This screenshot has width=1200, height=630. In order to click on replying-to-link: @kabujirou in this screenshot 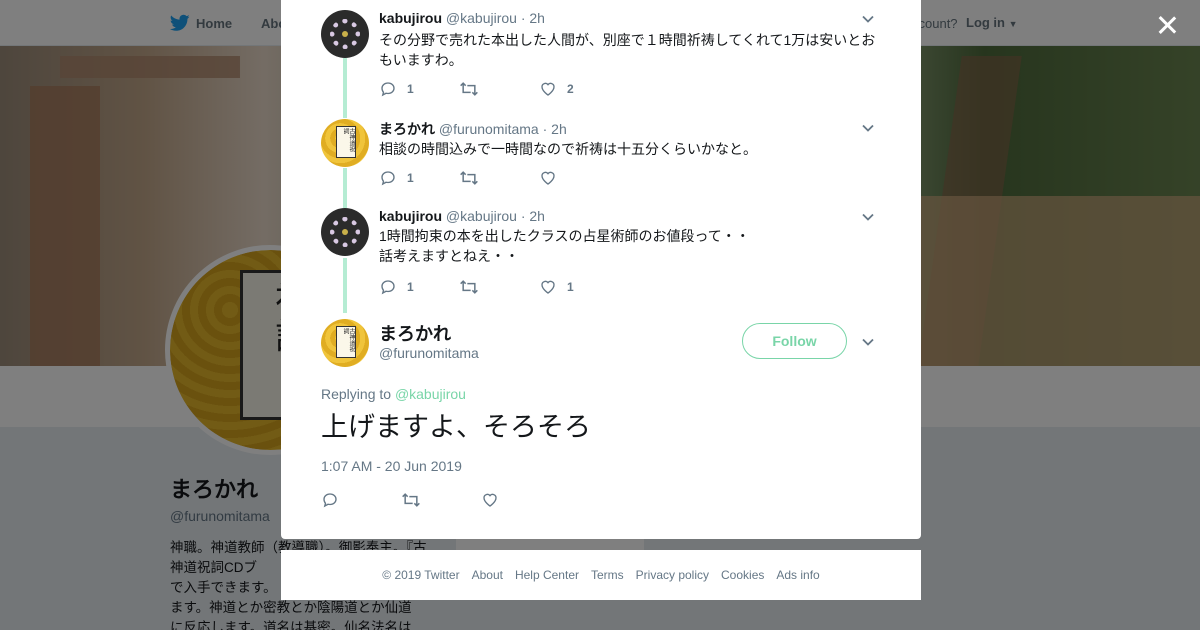, I will do `click(430, 394)`.